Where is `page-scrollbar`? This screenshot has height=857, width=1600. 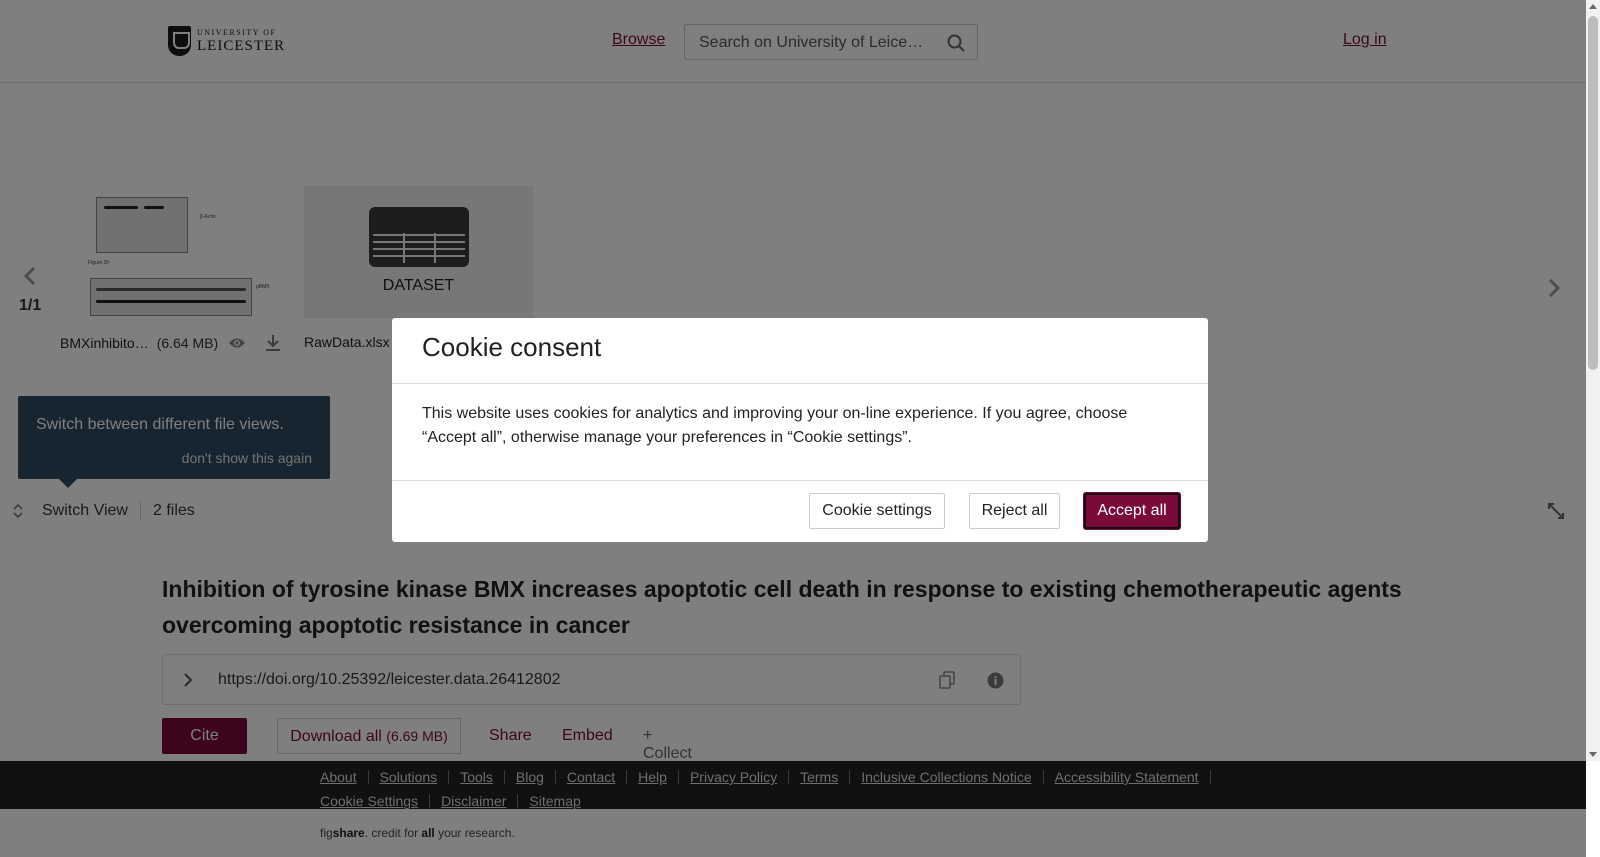
page-scrollbar is located at coordinates (1593, 380).